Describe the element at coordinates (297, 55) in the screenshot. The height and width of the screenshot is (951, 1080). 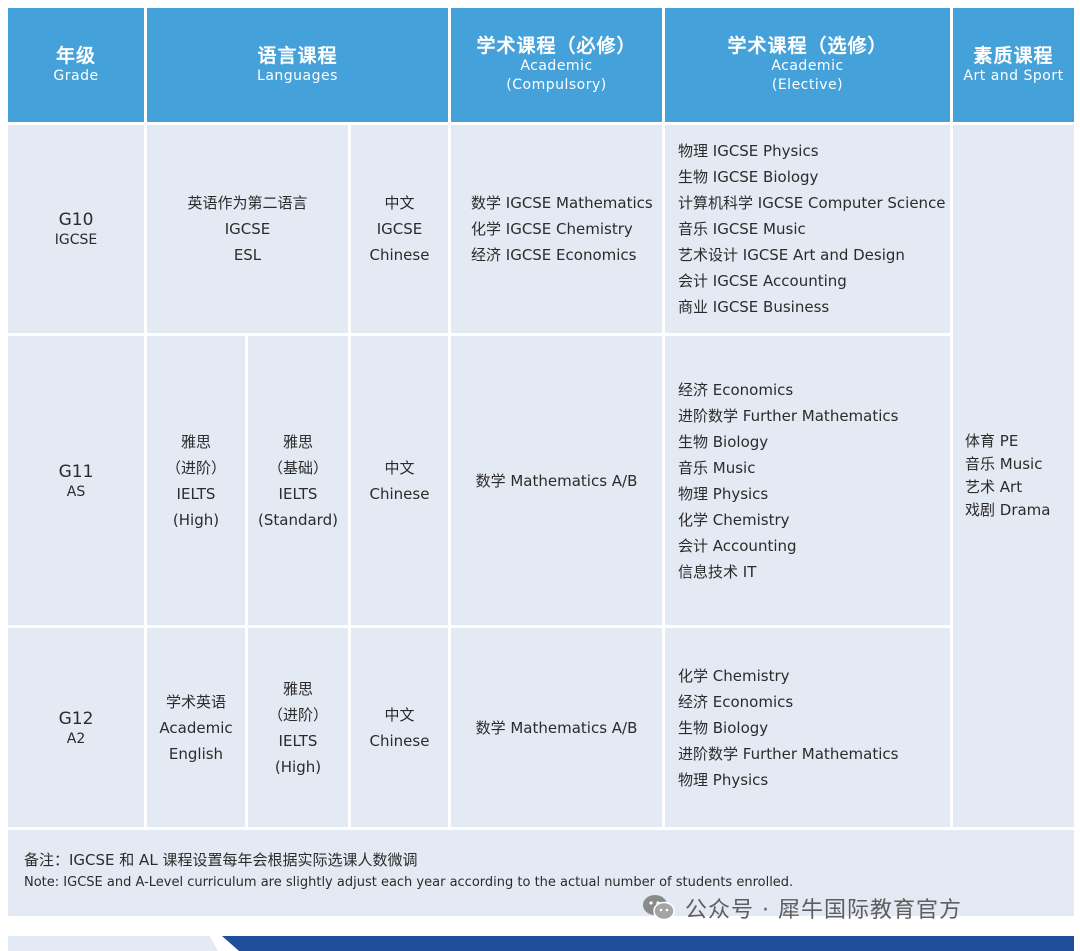
I see `header-languages-zh: 语言课程` at that location.